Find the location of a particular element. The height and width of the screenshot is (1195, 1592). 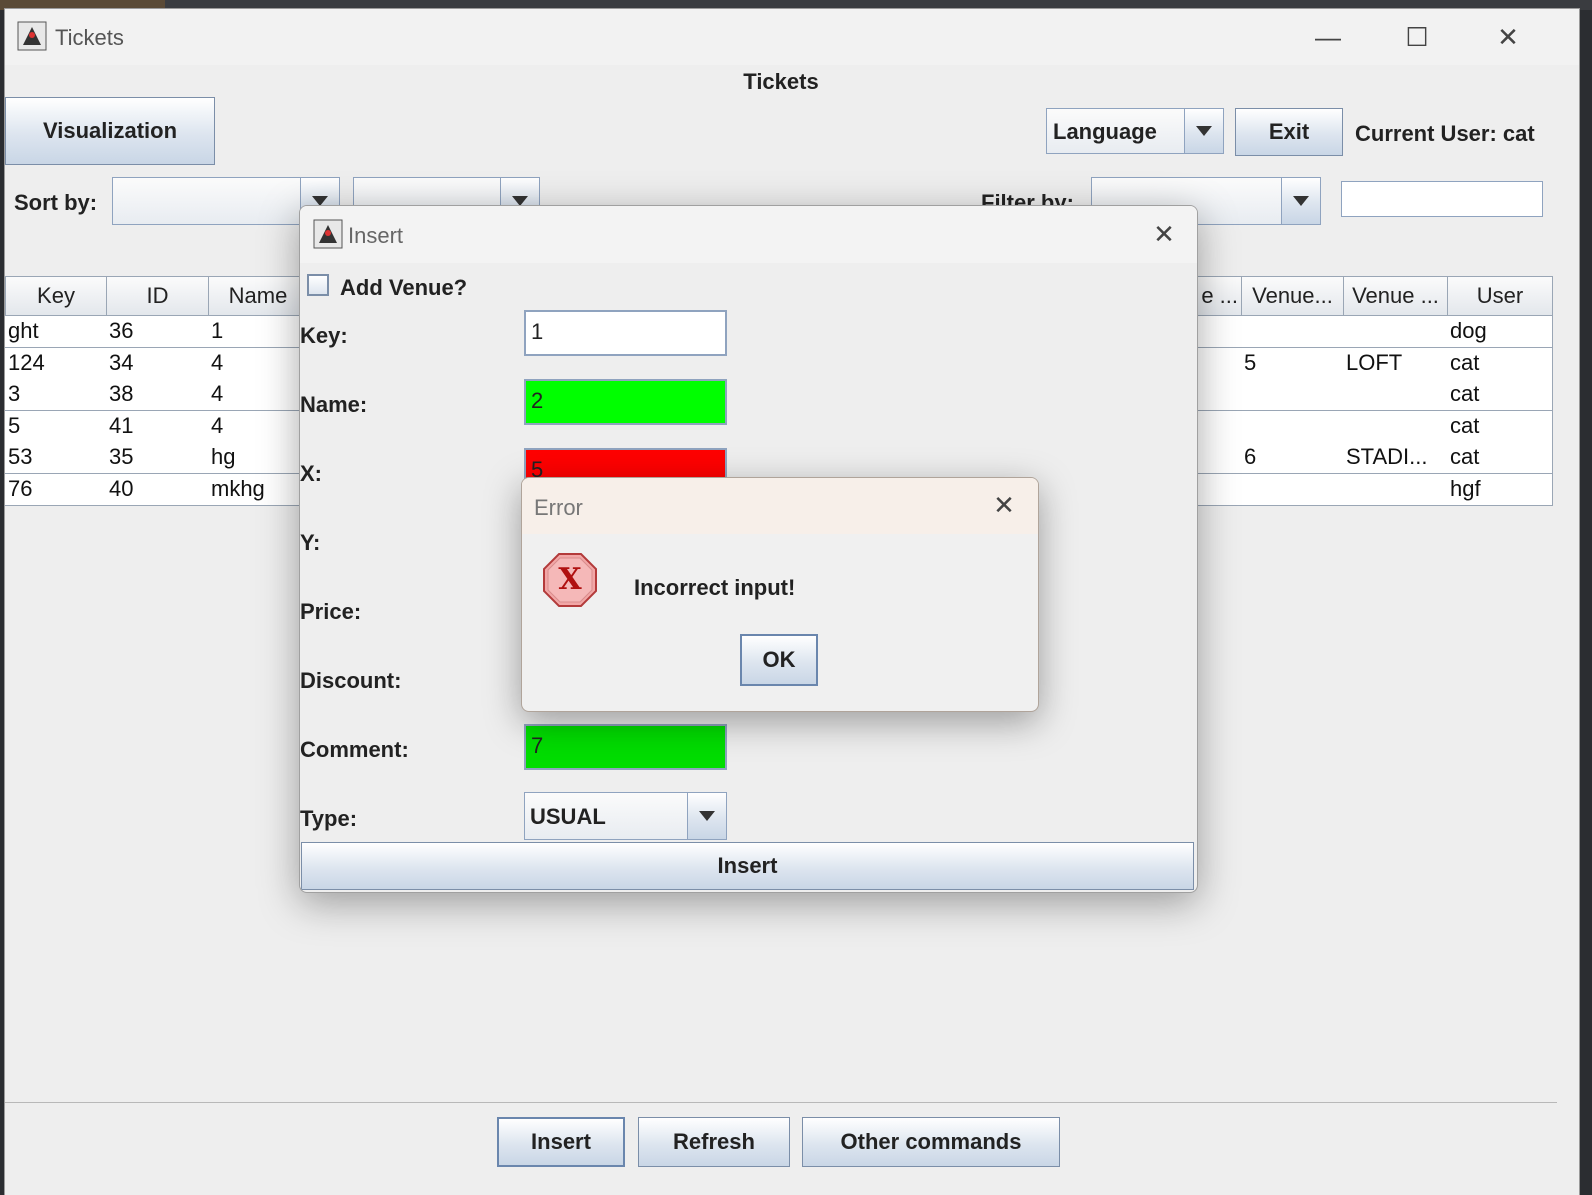

price-label: Price: is located at coordinates (331, 611).